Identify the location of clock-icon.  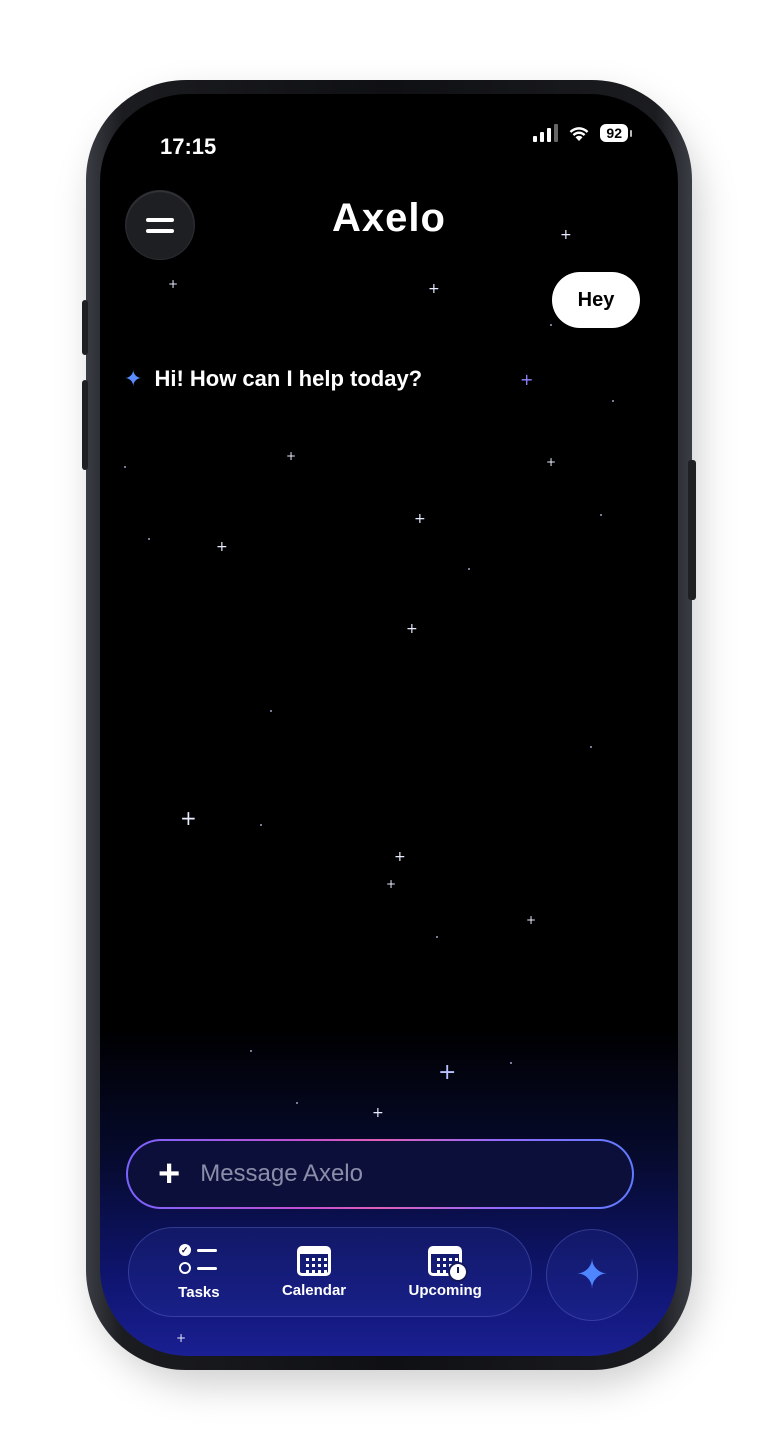
(458, 1271).